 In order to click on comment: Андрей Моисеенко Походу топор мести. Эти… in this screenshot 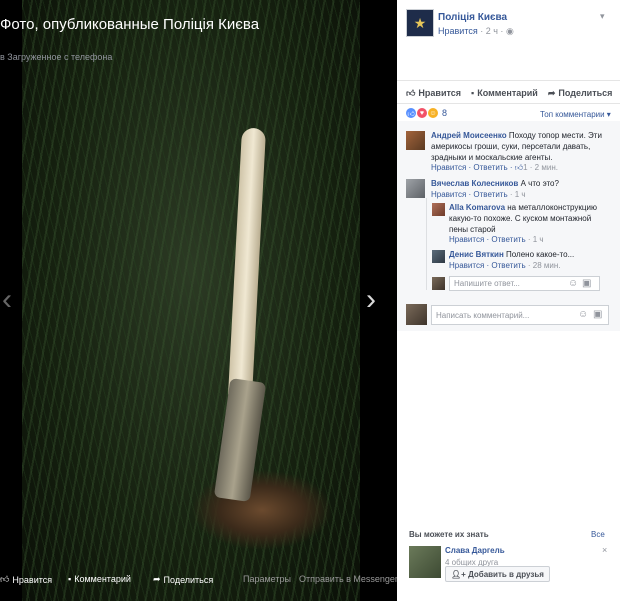, I will do `click(522, 146)`.